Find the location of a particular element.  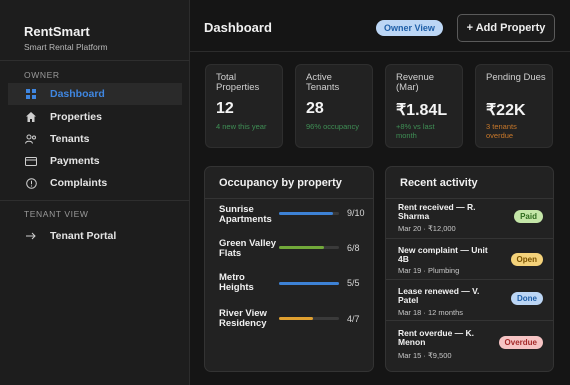

sidebar-item-tenant-portal: Tenant Portal is located at coordinates (95, 236).